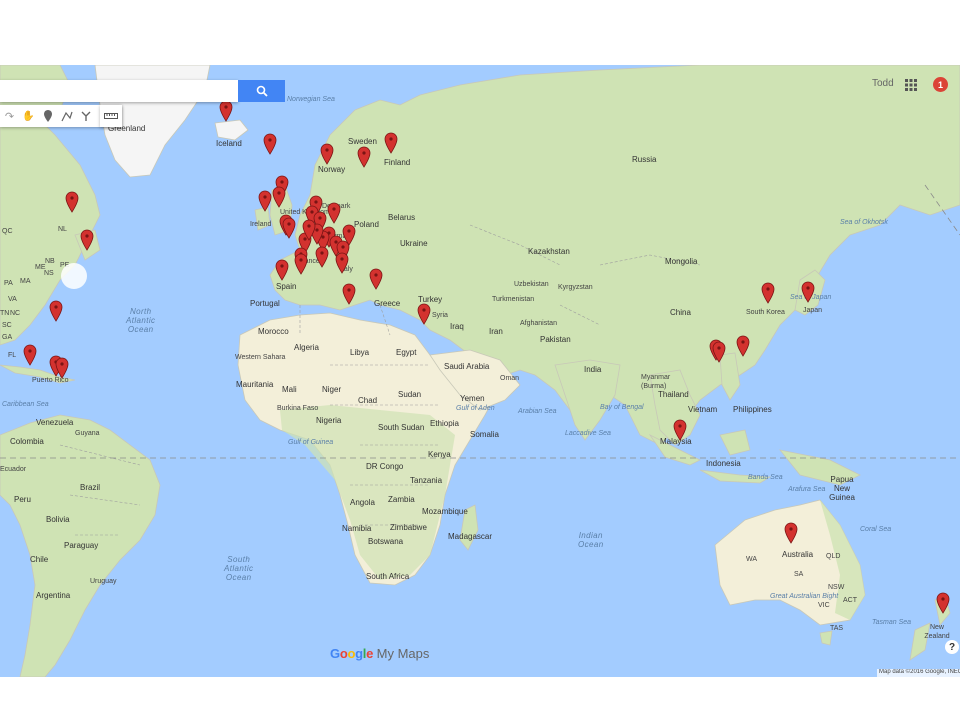 The height and width of the screenshot is (720, 960). What do you see at coordinates (593, 369) in the screenshot?
I see `country-label: India` at bounding box center [593, 369].